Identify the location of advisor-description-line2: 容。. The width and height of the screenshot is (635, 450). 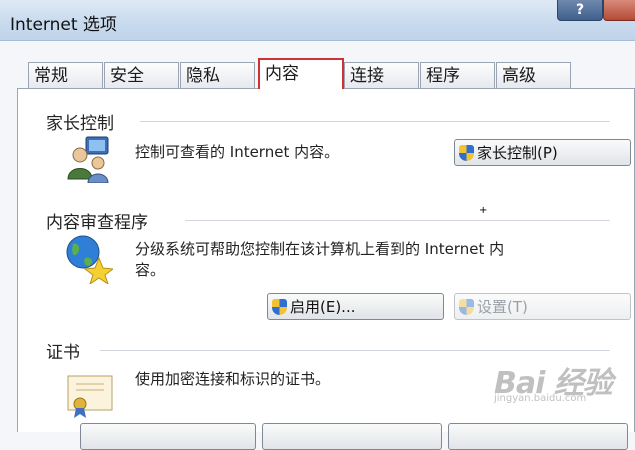
(150, 270).